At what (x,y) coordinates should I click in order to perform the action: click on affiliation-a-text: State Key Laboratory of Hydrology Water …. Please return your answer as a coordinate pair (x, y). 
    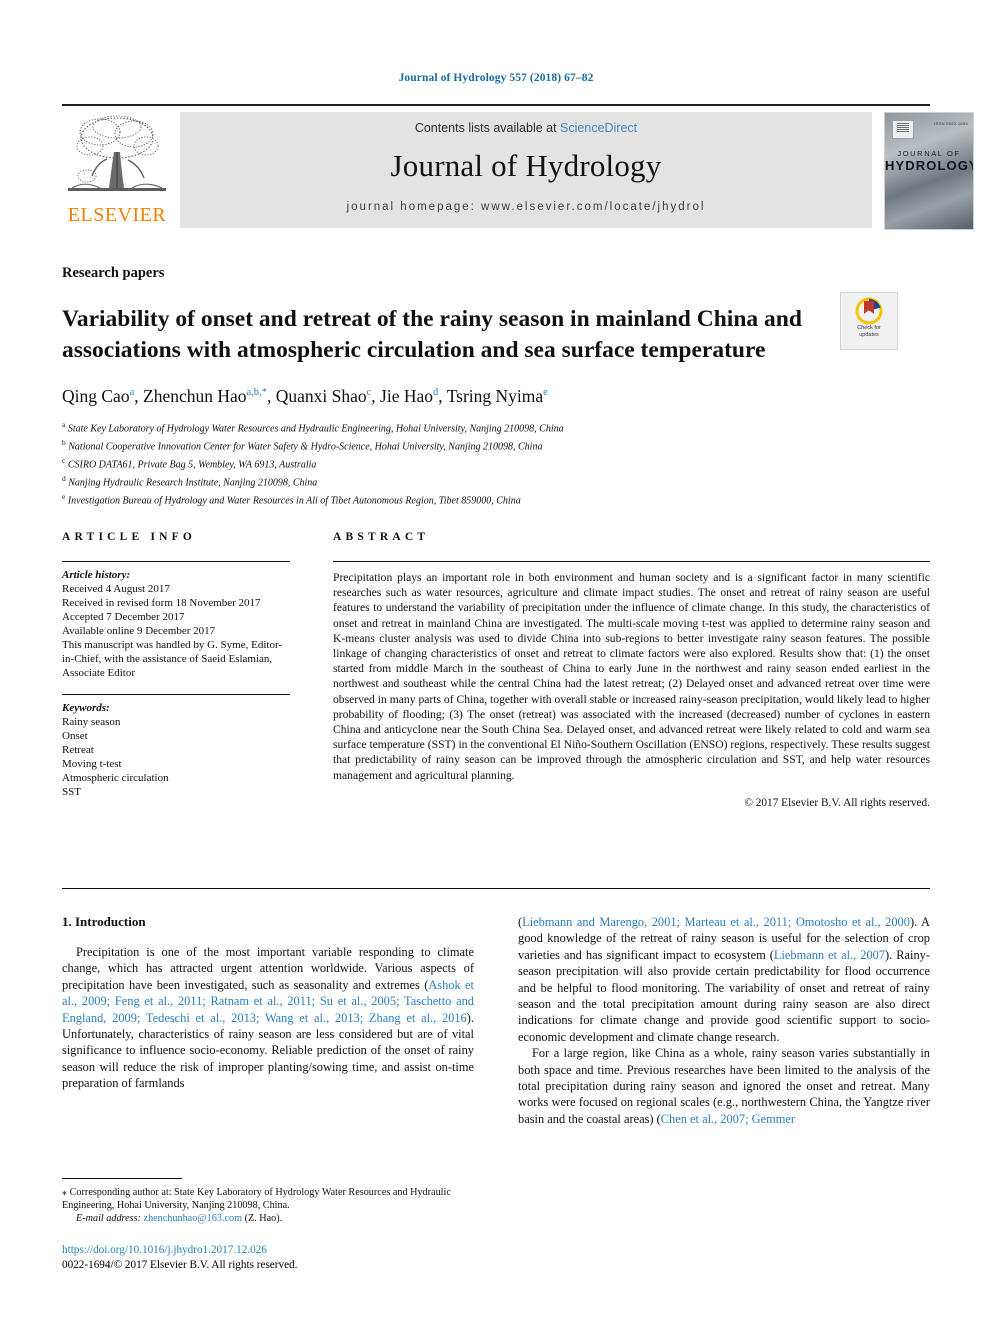
    Looking at the image, I should click on (315, 429).